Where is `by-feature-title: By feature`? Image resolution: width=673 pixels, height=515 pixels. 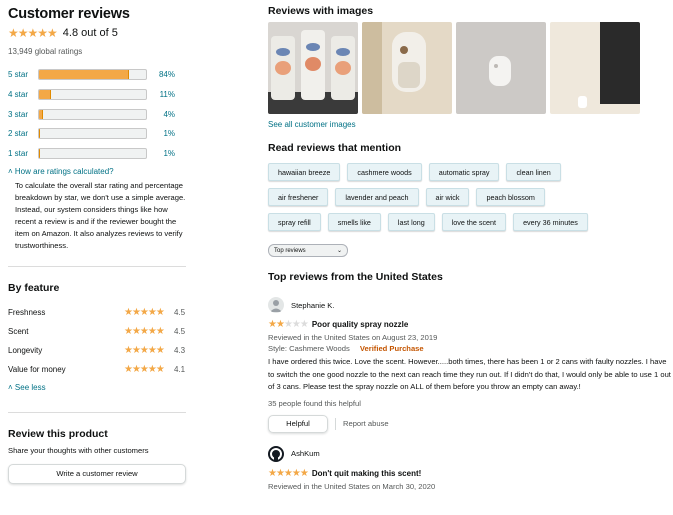 by-feature-title: By feature is located at coordinates (34, 288).